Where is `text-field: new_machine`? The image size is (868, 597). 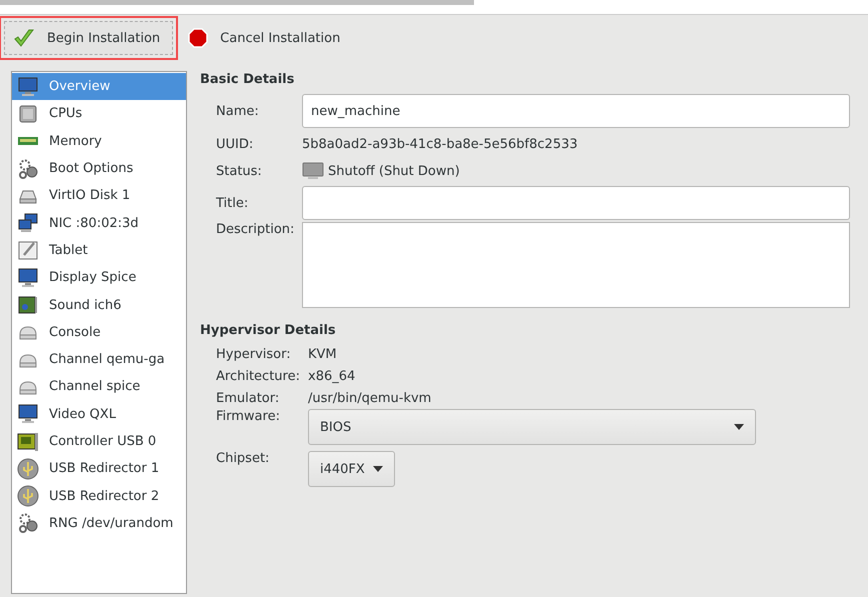
text-field: new_machine is located at coordinates (576, 111).